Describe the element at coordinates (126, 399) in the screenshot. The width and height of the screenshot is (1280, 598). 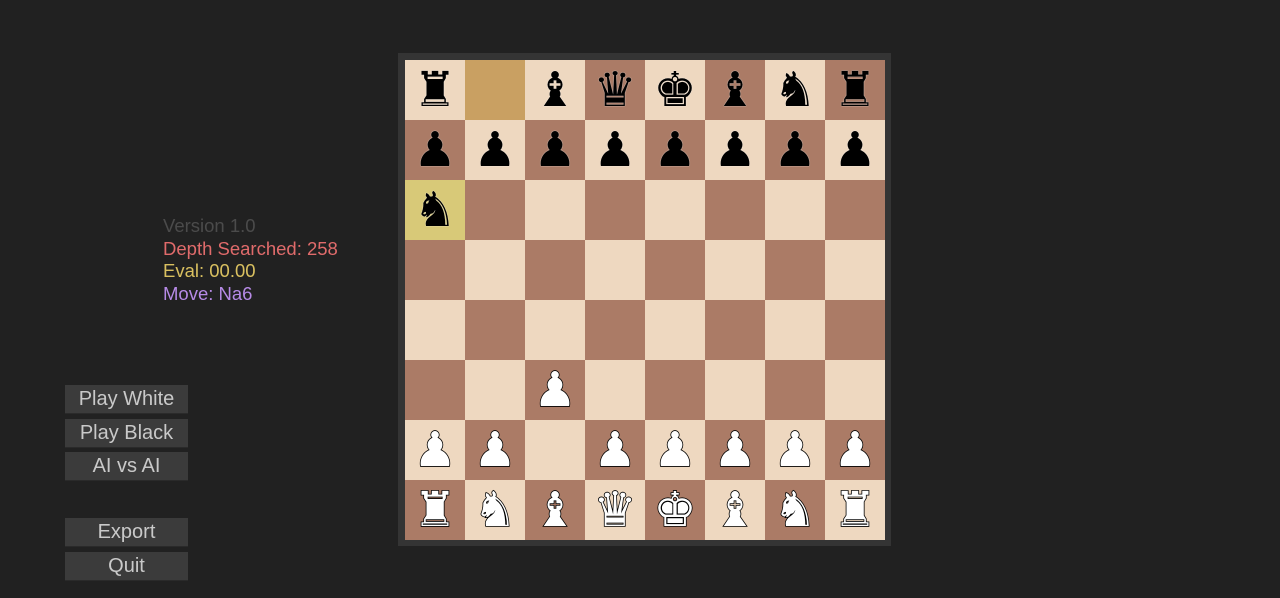
I see `play-white-button: Play White` at that location.